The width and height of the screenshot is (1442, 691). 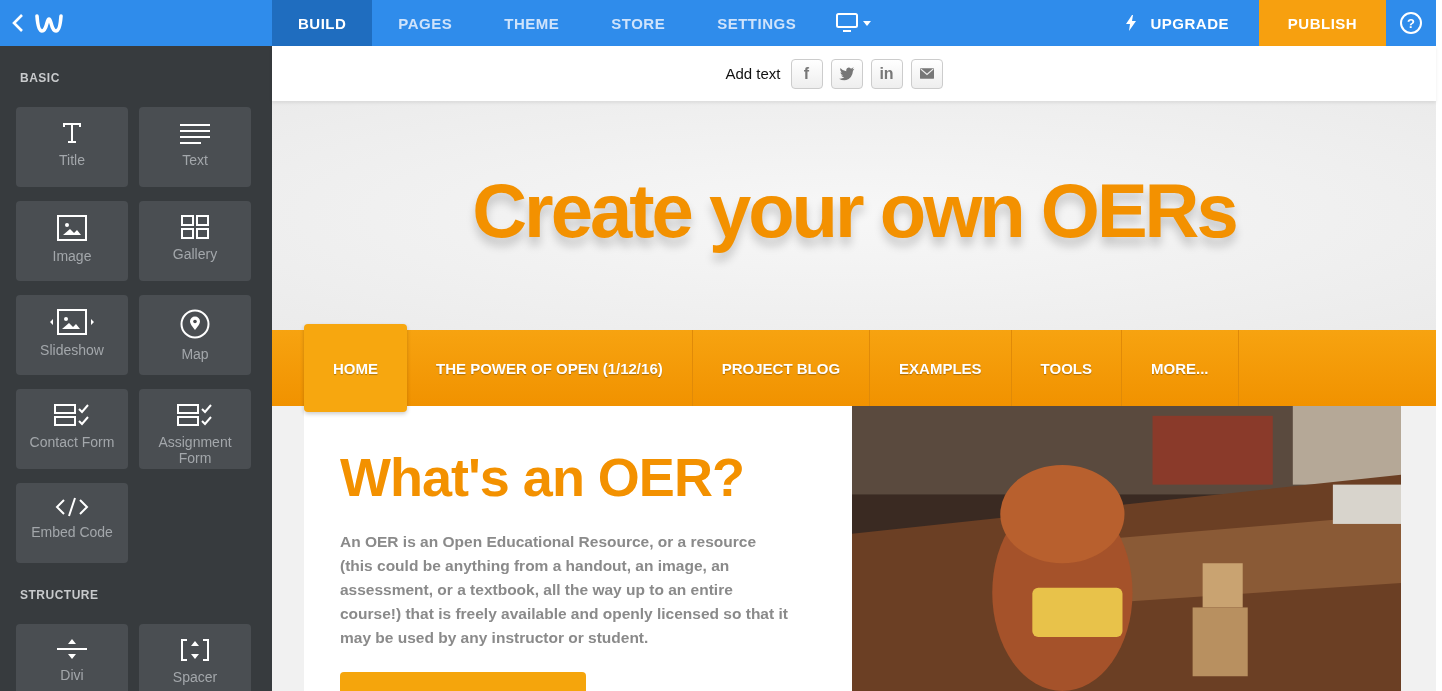 What do you see at coordinates (1177, 23) in the screenshot?
I see `upgrade-button: UPGRADE` at bounding box center [1177, 23].